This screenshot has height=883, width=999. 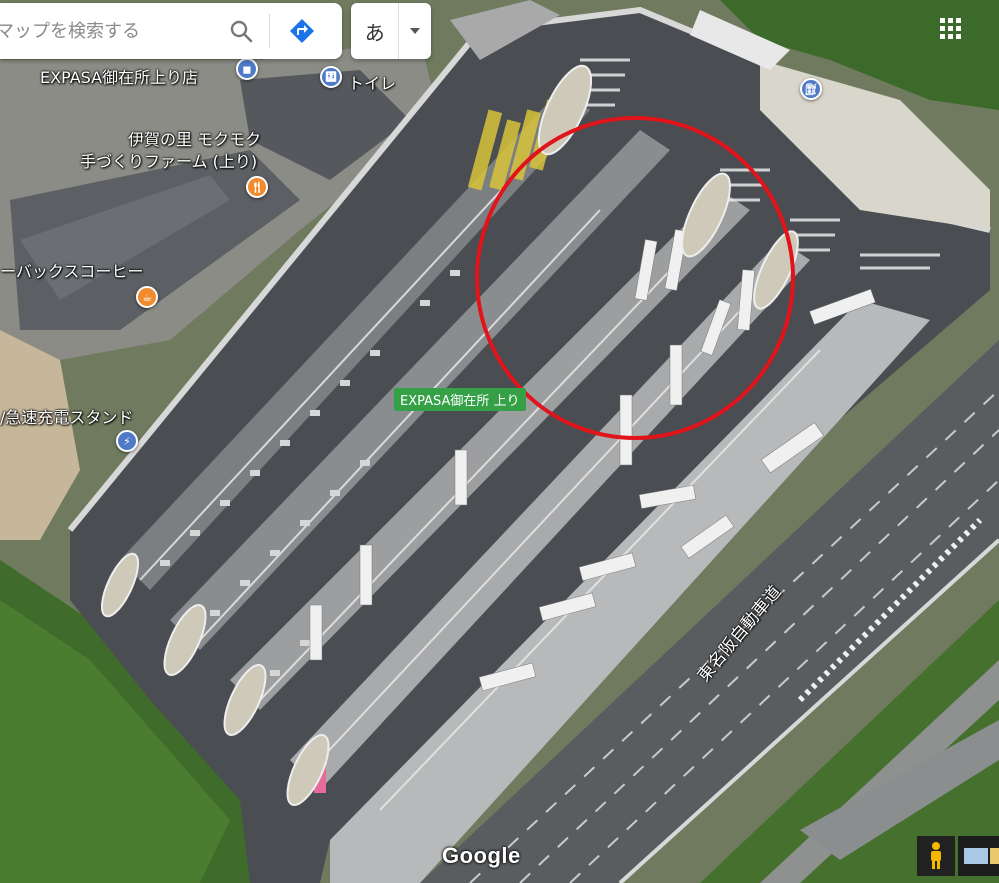 I want to click on google-logo: Google, so click(x=481, y=855).